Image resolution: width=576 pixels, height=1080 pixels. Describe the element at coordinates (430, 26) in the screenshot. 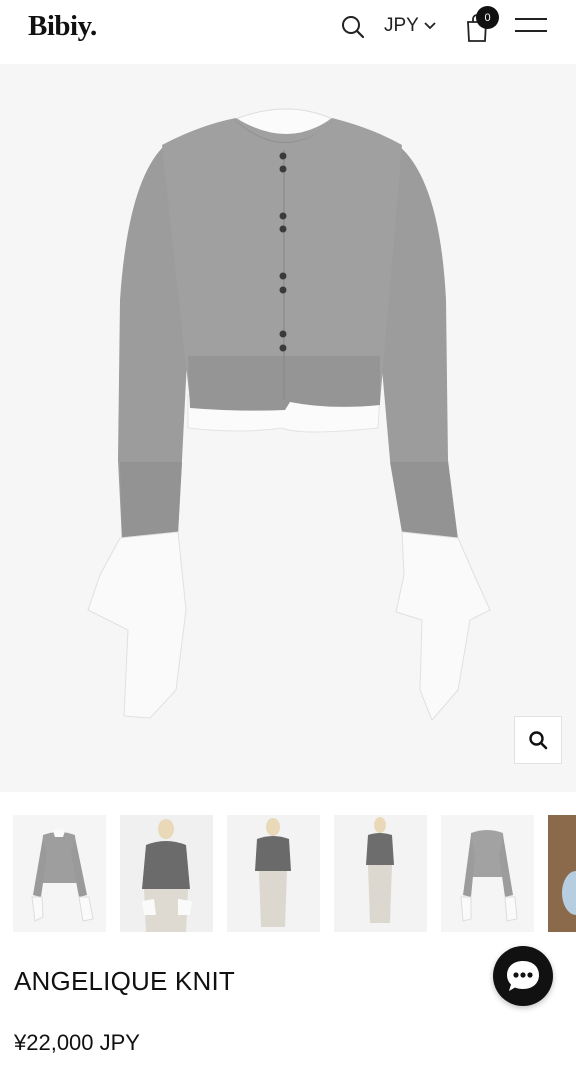

I see `chevron-down-icon` at that location.